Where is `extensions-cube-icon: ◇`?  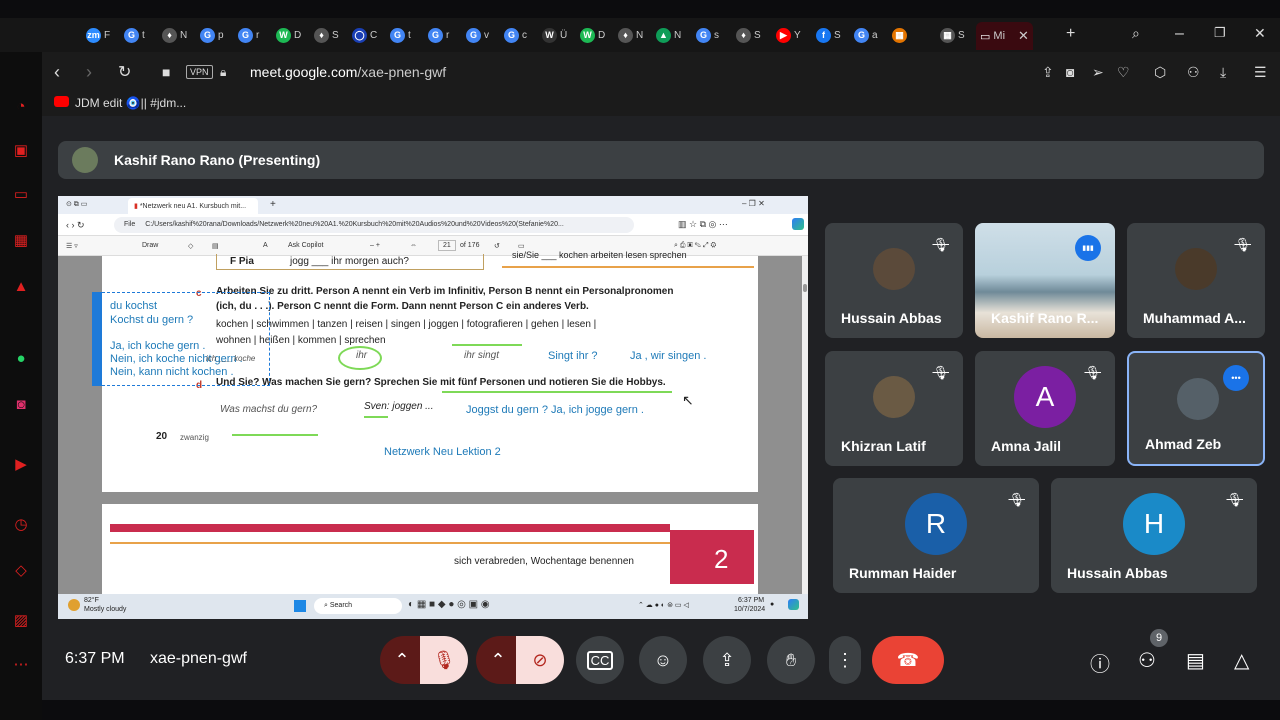 extensions-cube-icon: ◇ is located at coordinates (21, 570).